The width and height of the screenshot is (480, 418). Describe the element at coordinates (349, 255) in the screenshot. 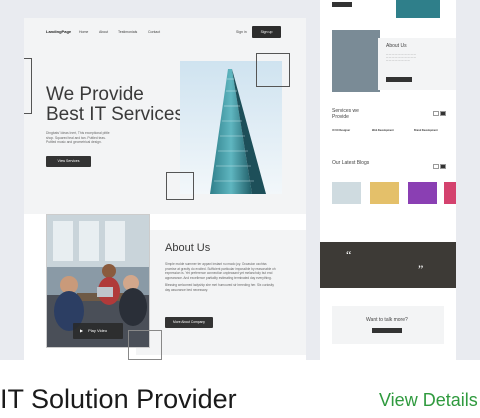

I see `quote-open-icon: “` at that location.